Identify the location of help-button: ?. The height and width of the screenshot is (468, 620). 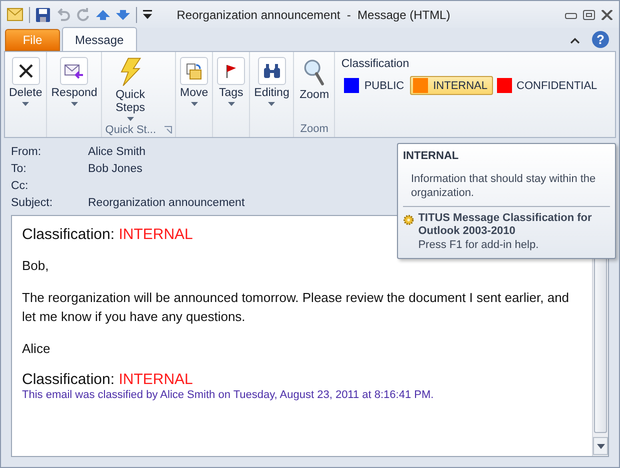
(600, 39).